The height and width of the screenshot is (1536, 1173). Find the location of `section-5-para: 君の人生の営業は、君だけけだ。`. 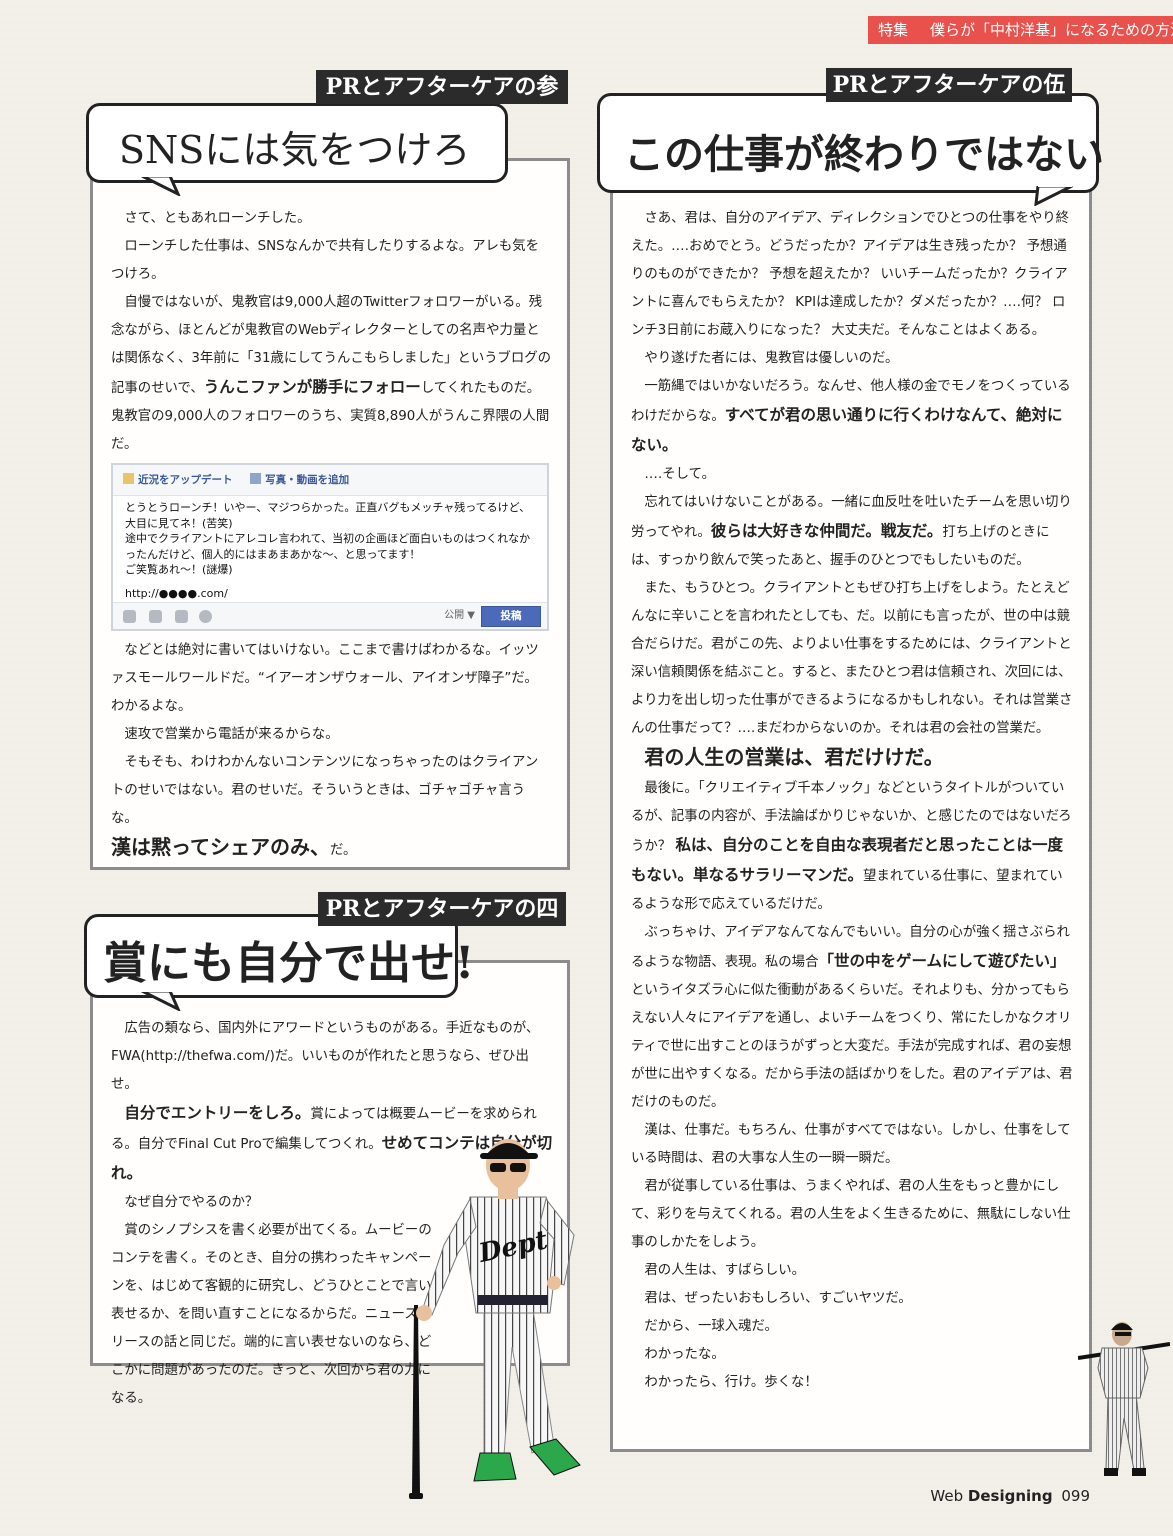

section-5-para: 君の人生の営業は、君だけけだ。 is located at coordinates (852, 759).